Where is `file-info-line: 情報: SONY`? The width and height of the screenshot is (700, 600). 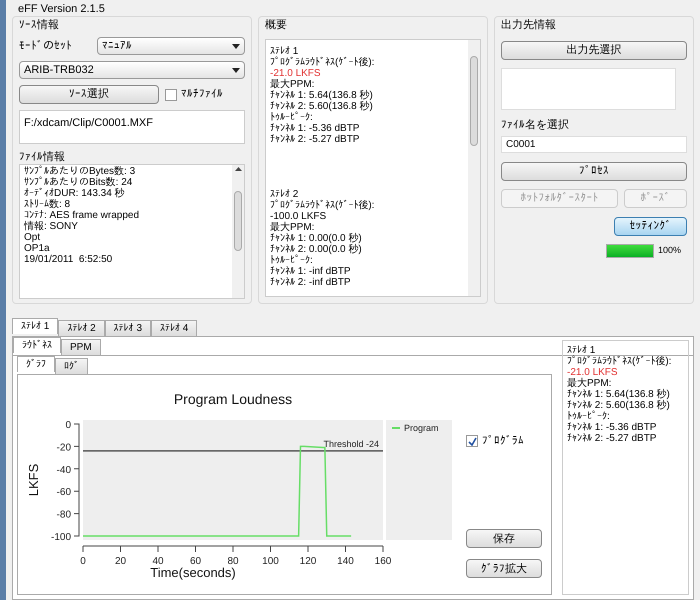
file-info-line: 情報: SONY is located at coordinates (51, 226).